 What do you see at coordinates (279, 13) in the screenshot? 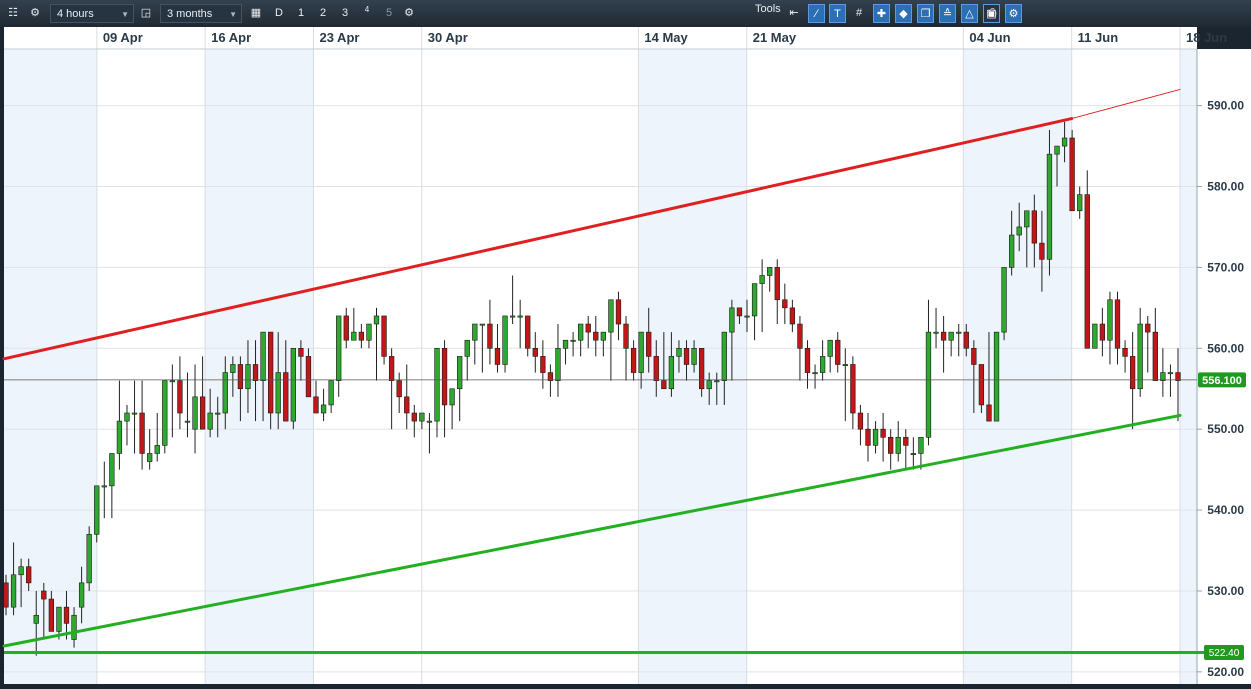
I see `period-button-d: D` at bounding box center [279, 13].